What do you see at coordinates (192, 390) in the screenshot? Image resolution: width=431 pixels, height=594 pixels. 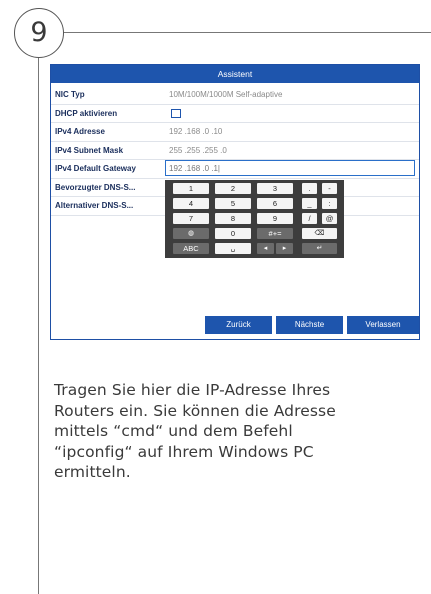 I see `instruction-line: Tragen Sie hier die IP-Adresse Ihres` at bounding box center [192, 390].